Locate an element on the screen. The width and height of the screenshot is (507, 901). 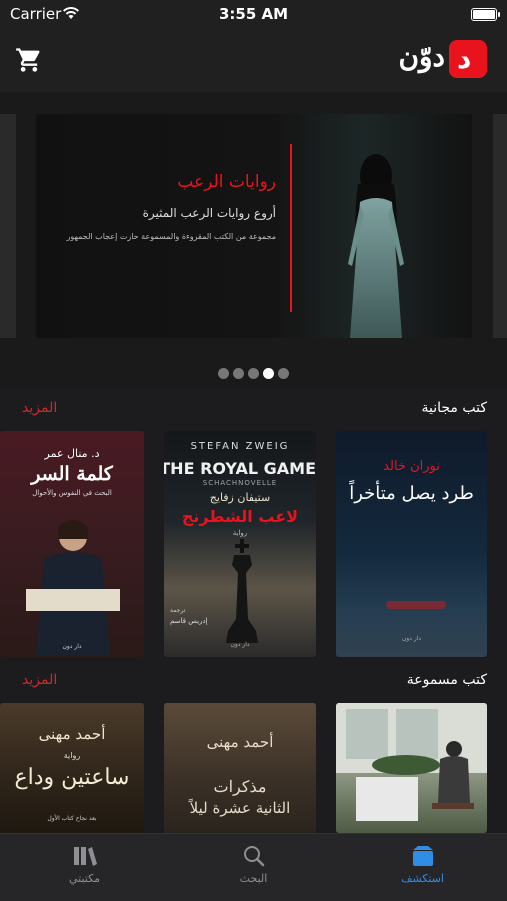
tab-label: البحث is located at coordinates (253, 878).